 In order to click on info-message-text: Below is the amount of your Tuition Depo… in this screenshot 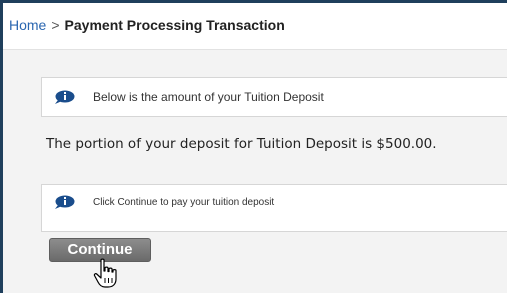, I will do `click(208, 97)`.